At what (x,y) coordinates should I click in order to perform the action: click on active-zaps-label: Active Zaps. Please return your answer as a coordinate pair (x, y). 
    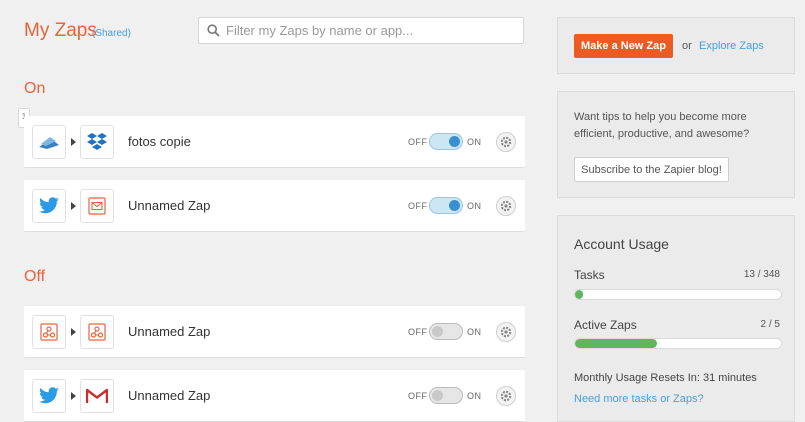
    Looking at the image, I should click on (605, 325).